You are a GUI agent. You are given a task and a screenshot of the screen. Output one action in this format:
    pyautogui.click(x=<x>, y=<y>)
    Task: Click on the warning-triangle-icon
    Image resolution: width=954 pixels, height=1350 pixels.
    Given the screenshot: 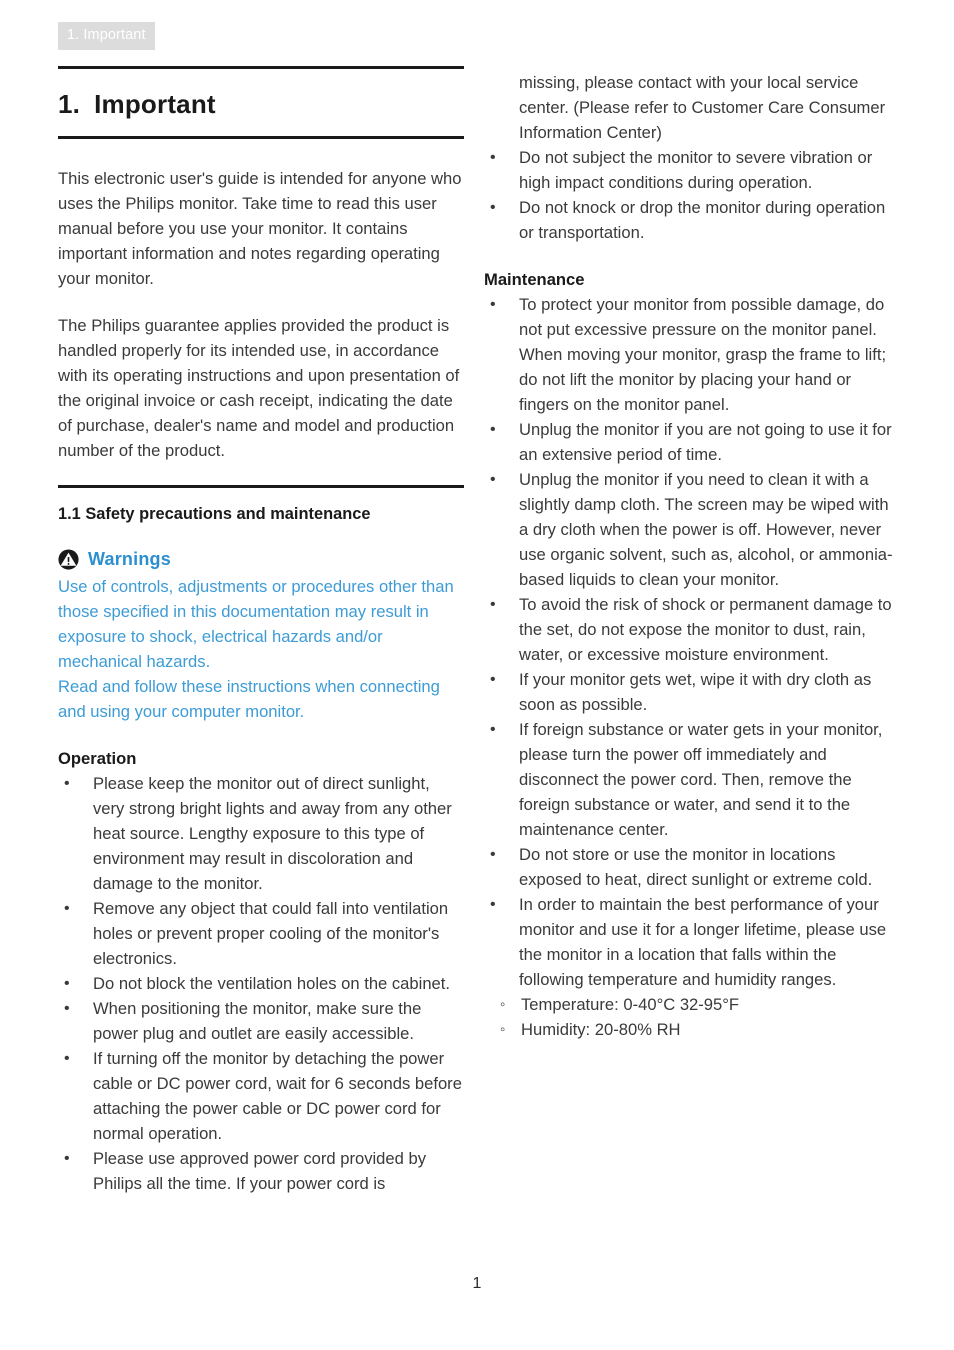 What is the action you would take?
    pyautogui.click(x=68, y=559)
    